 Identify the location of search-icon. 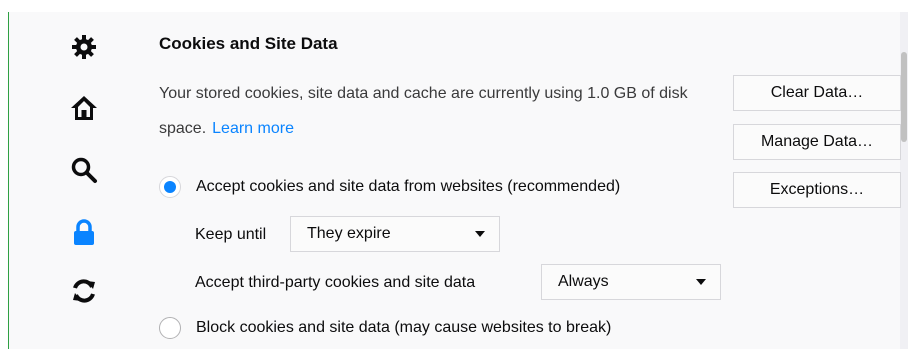
(84, 170).